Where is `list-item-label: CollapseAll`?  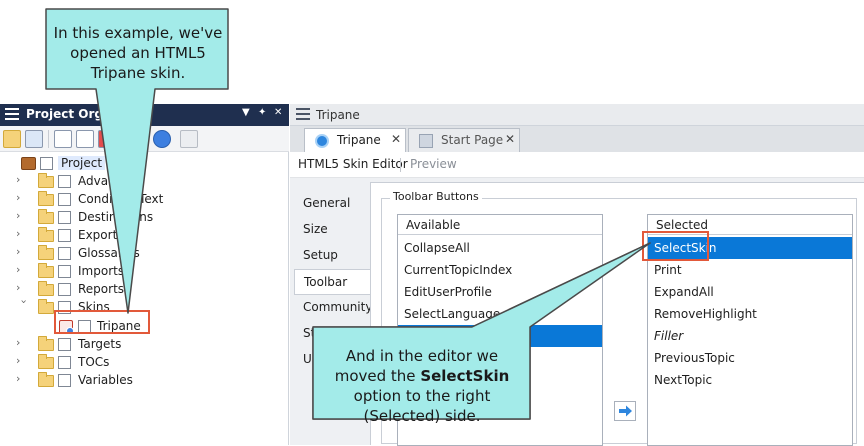 list-item-label: CollapseAll is located at coordinates (437, 248).